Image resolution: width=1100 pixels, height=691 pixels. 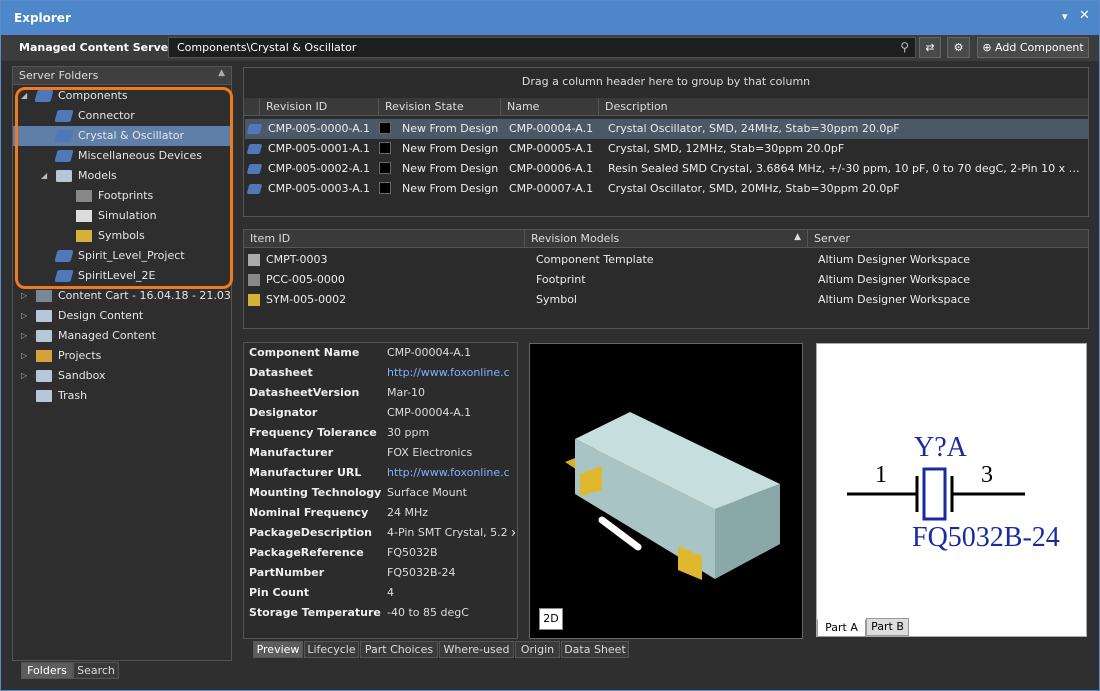 I want to click on folder-icon, so click(x=44, y=316).